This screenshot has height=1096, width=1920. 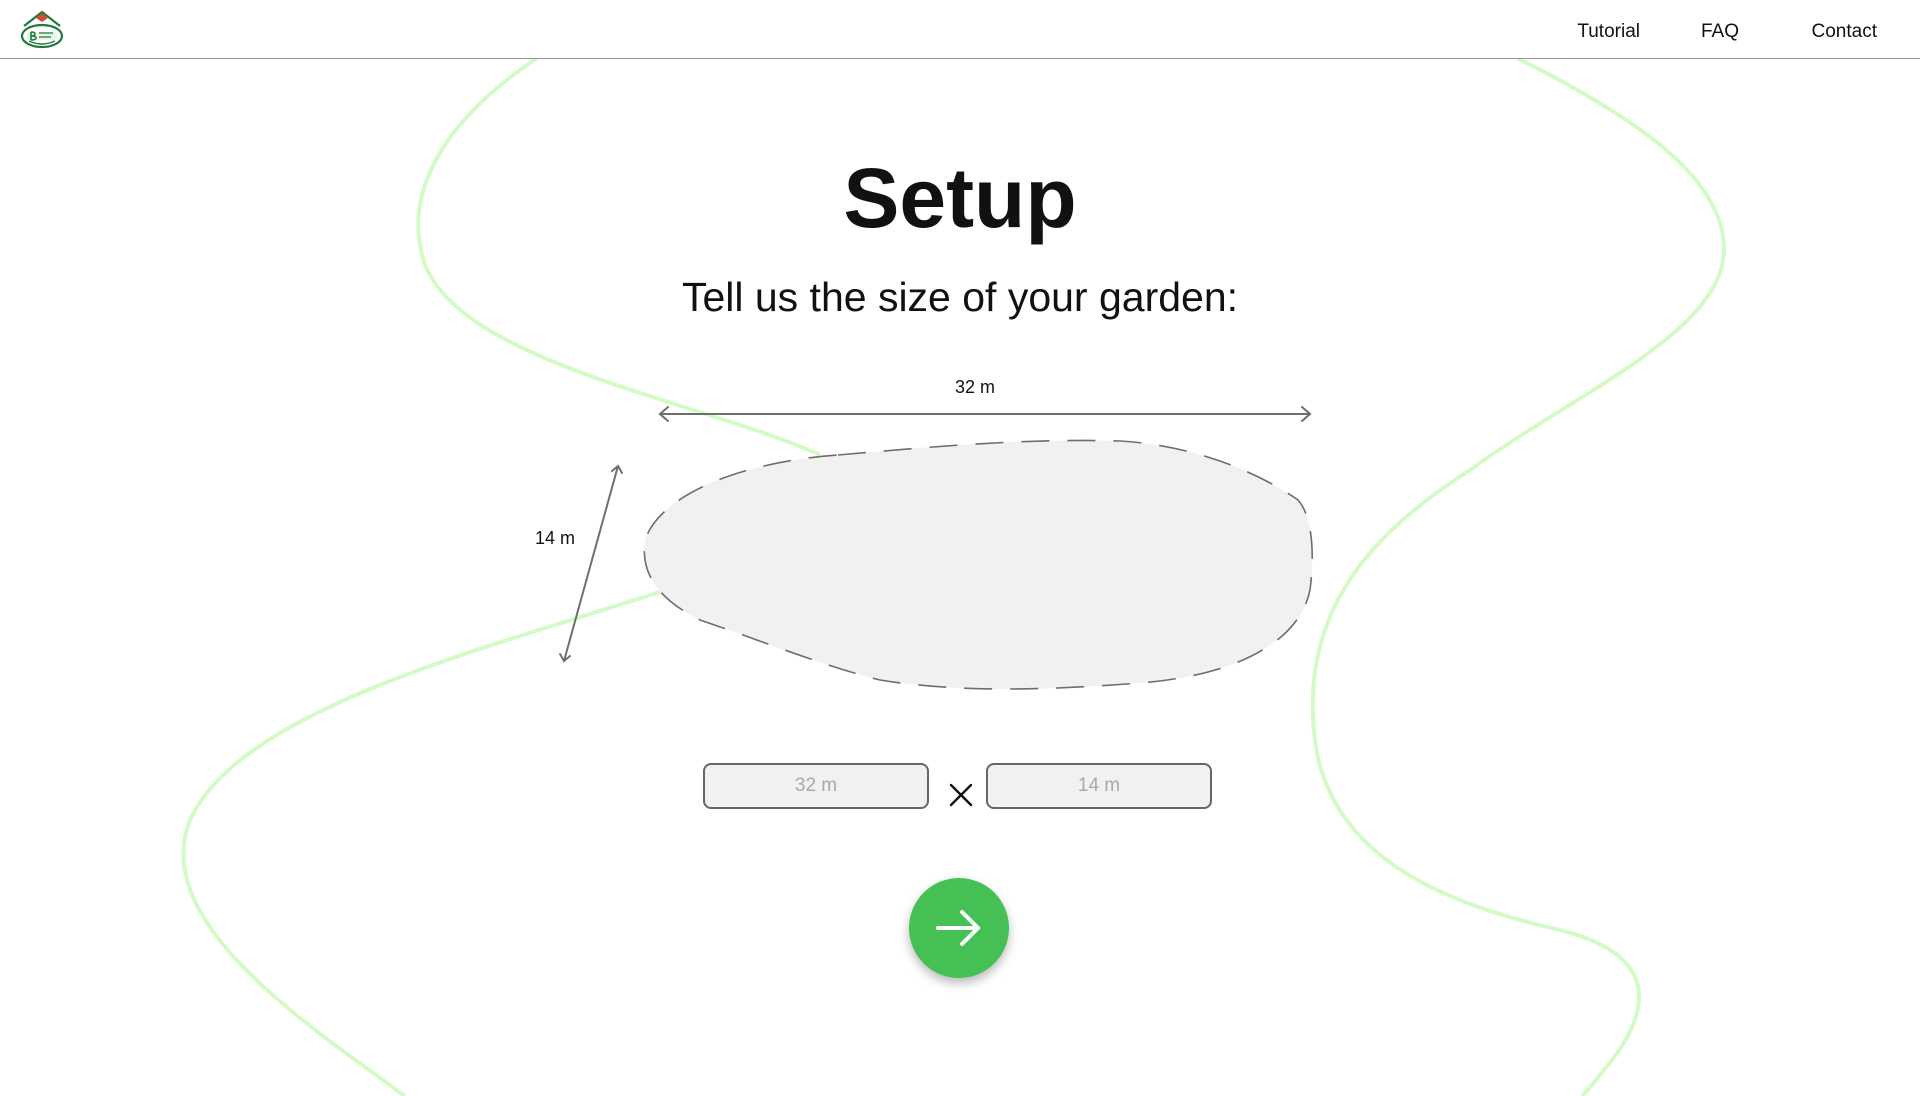 I want to click on top-navigation-bar: Tutorial FAQ Contact, so click(x=960, y=29).